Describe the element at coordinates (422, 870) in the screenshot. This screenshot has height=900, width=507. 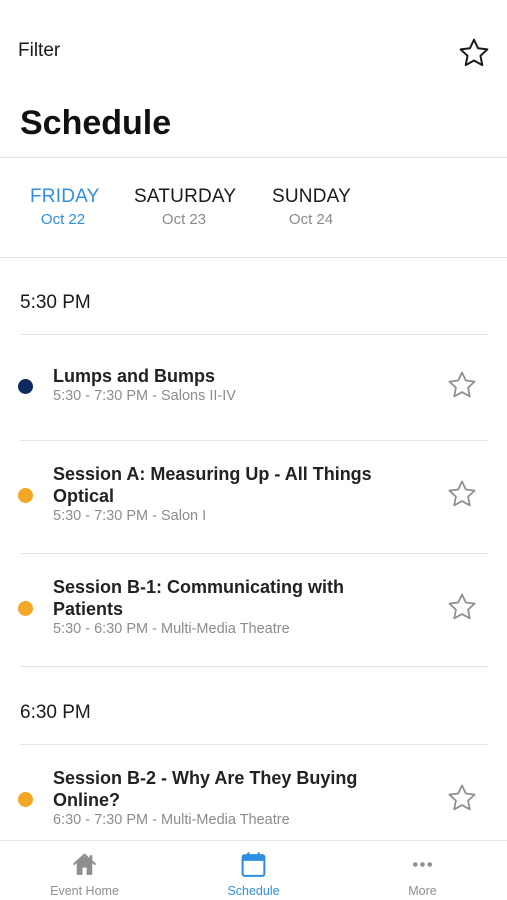
I see `tab-more: More` at that location.